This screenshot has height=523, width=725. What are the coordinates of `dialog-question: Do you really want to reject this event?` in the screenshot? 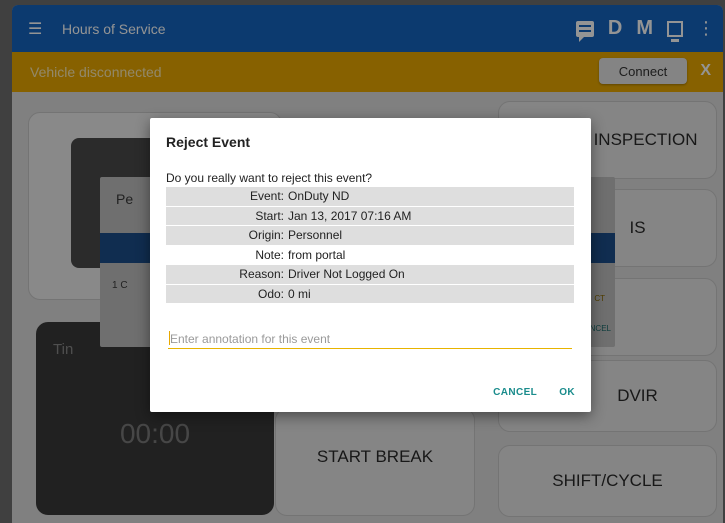 It's located at (269, 178).